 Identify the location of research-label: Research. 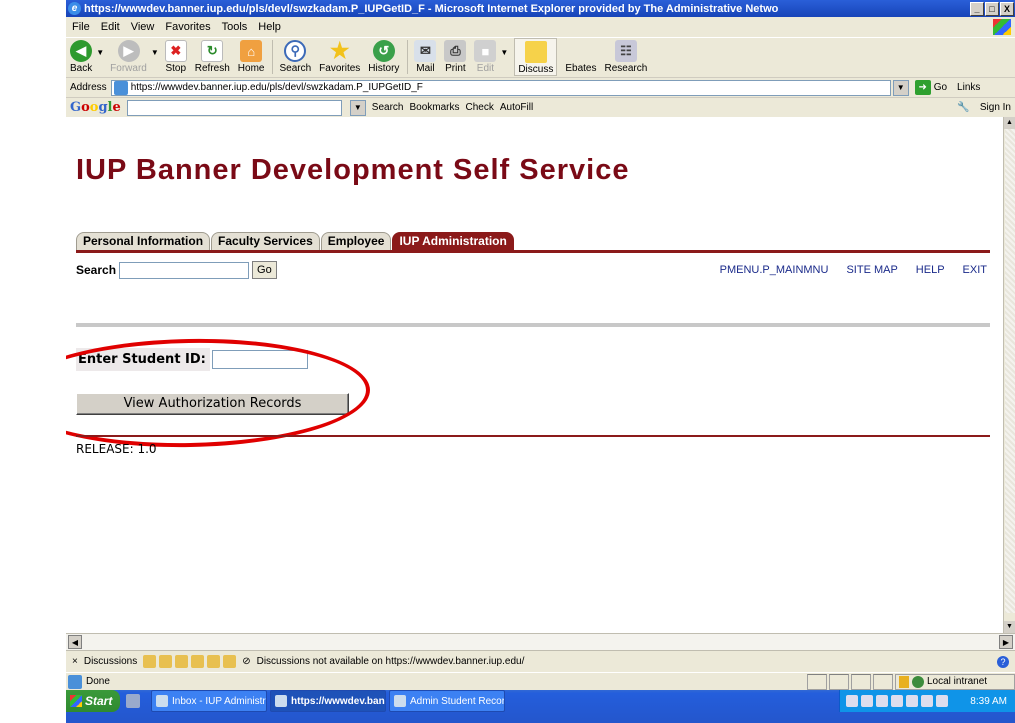
(626, 68).